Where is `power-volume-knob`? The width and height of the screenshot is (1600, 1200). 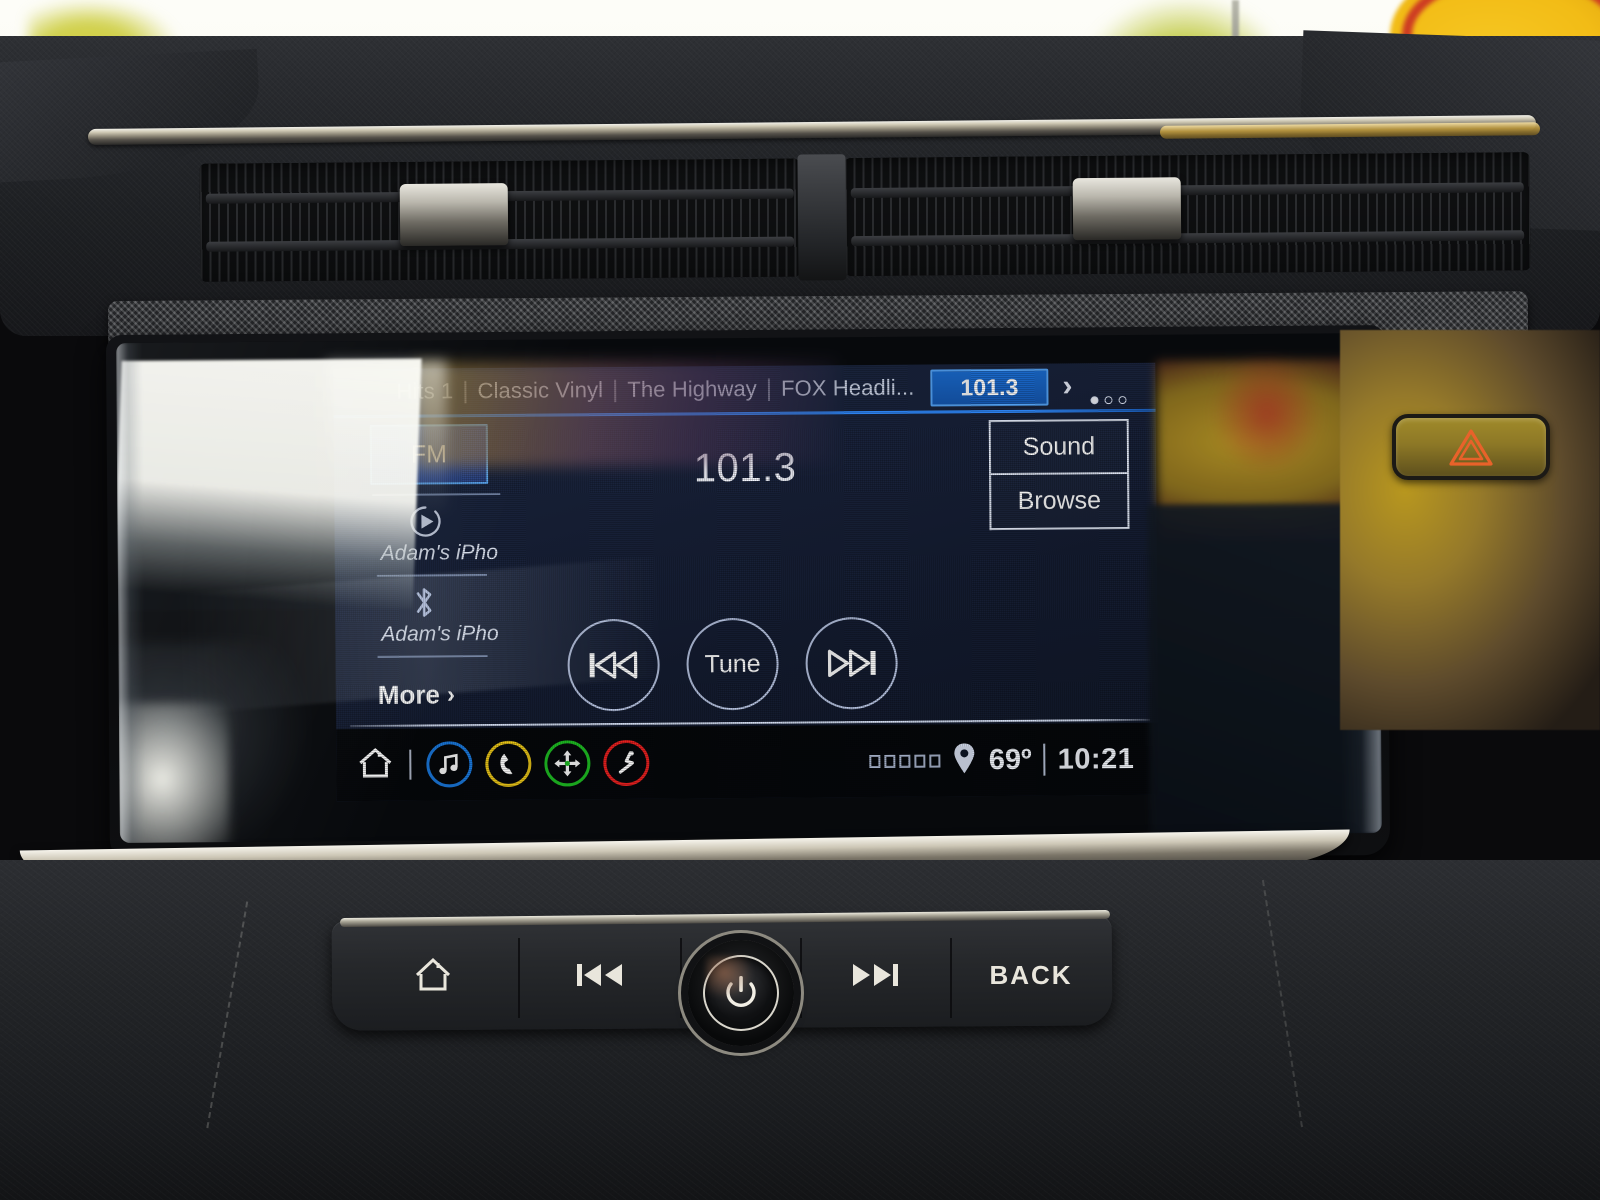 power-volume-knob is located at coordinates (741, 993).